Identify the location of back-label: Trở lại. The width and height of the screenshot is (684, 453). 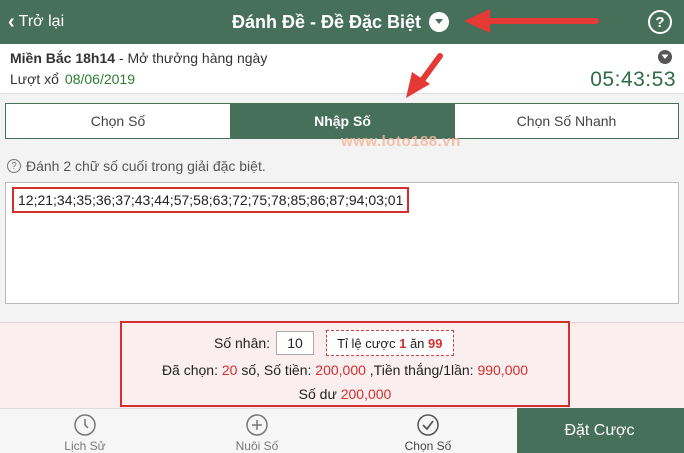
(41, 21).